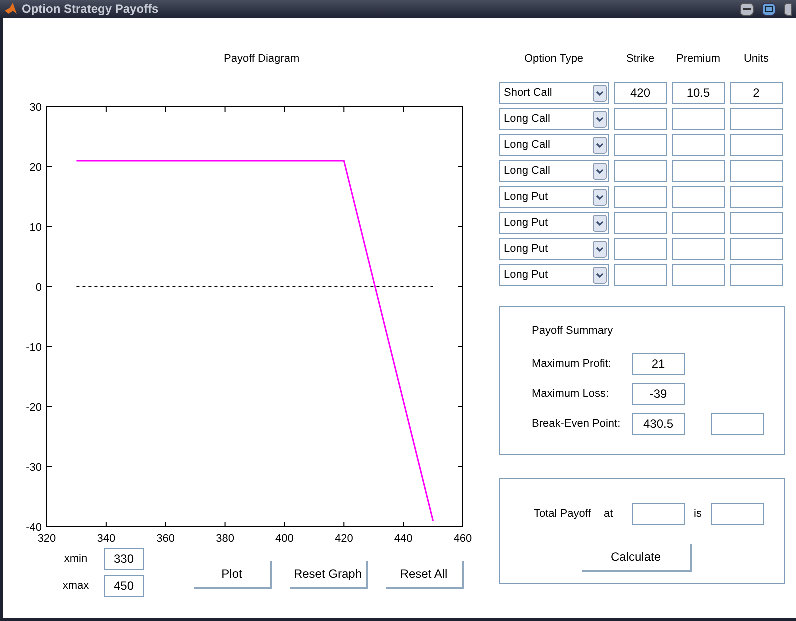  I want to click on push-button: Reset All, so click(425, 575).